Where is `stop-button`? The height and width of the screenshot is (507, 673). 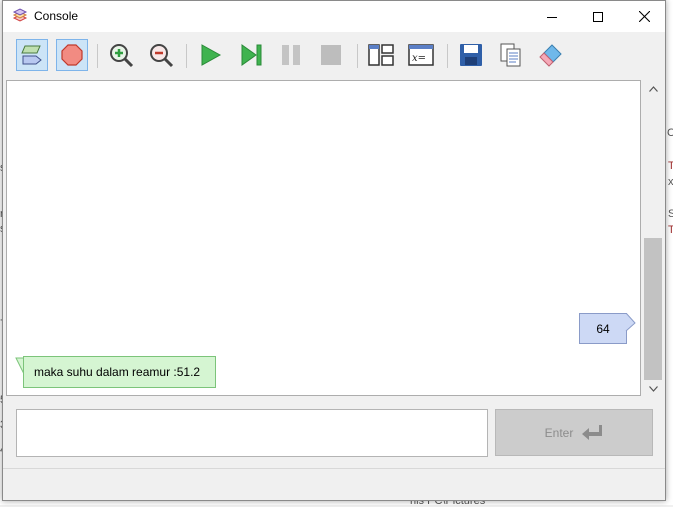
stop-button is located at coordinates (331, 55).